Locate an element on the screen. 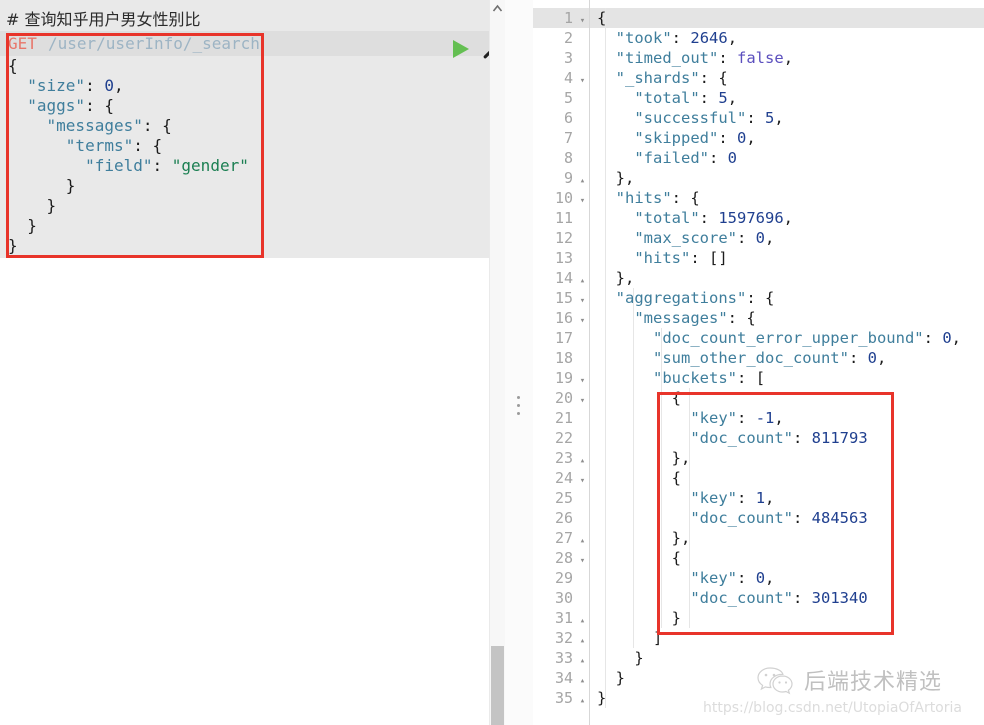 The image size is (984, 725). line-number-label: 12 is located at coordinates (563, 238).